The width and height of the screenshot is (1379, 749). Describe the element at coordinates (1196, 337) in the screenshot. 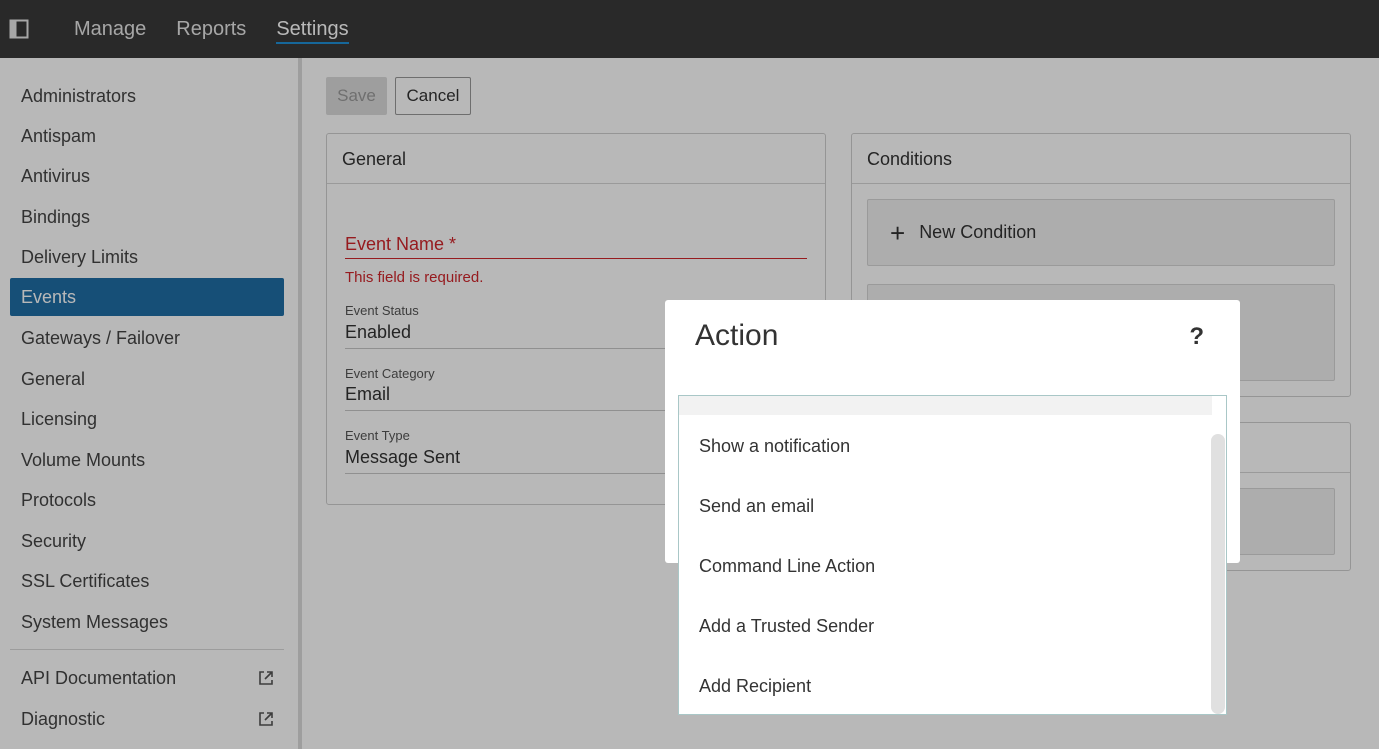

I see `help-icon: ?` at that location.